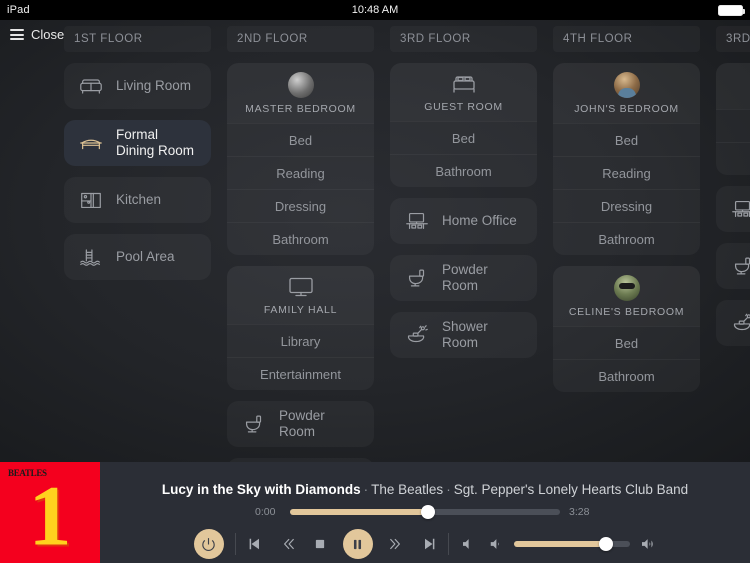 The height and width of the screenshot is (563, 750). I want to click on room-group-card: JOHN'S BEDROOM Bed Reading Dressing Bathroom, so click(626, 159).